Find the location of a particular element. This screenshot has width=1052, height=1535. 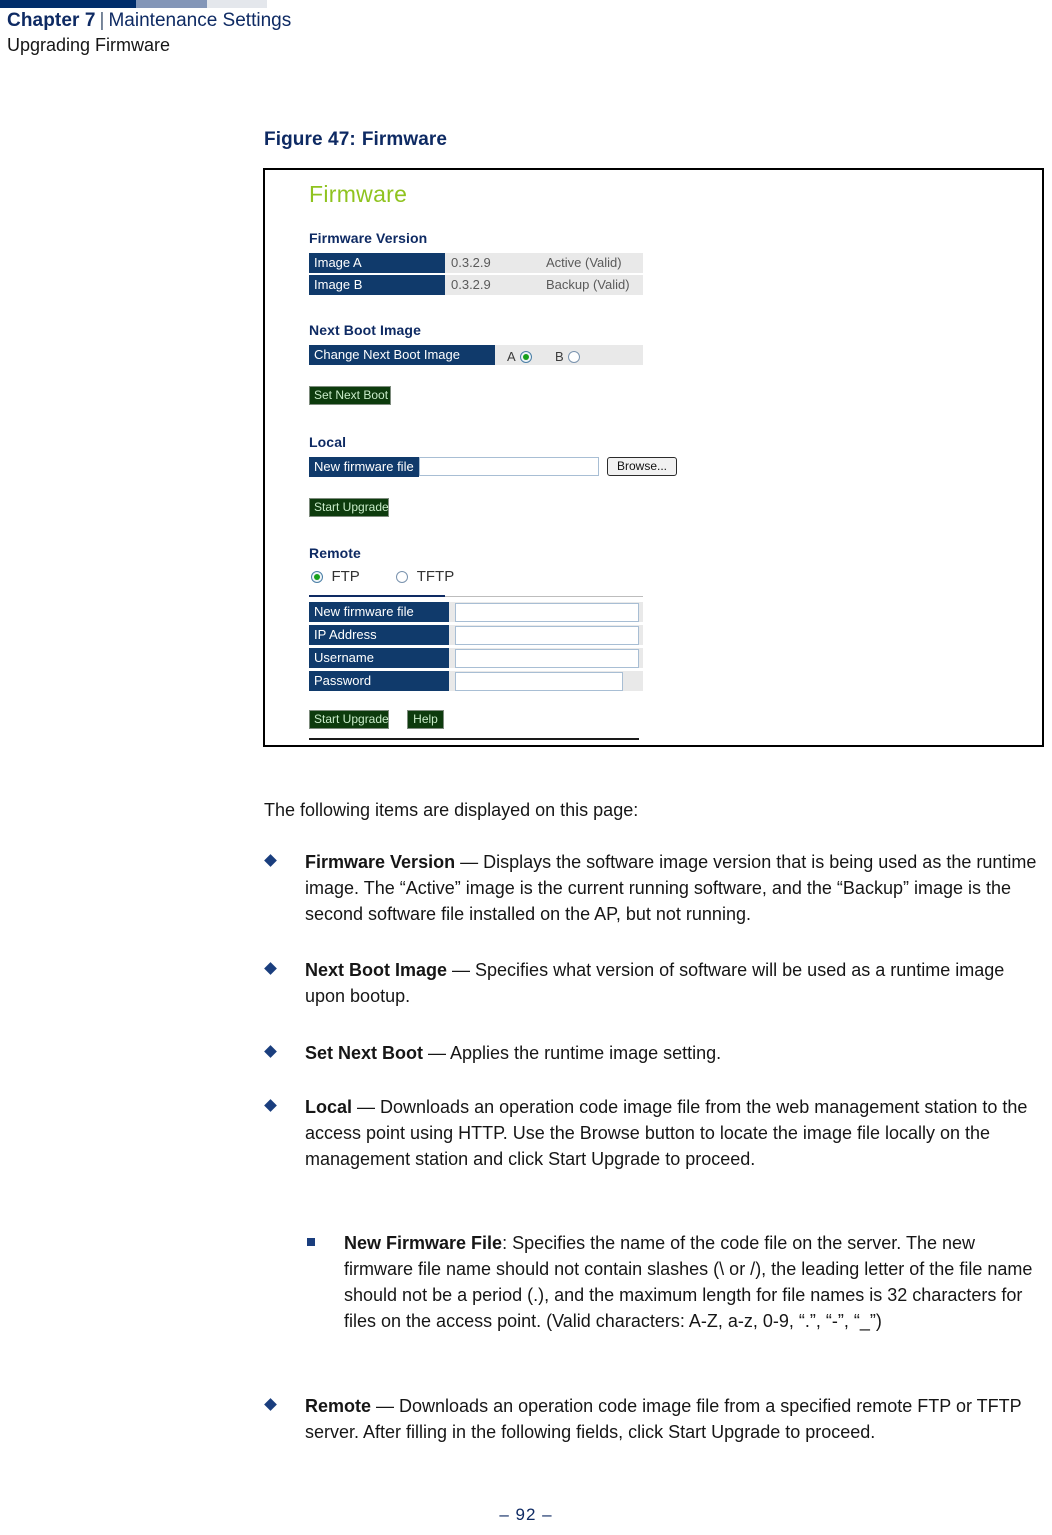

protocol-option-tftp: TFTP is located at coordinates (425, 576).